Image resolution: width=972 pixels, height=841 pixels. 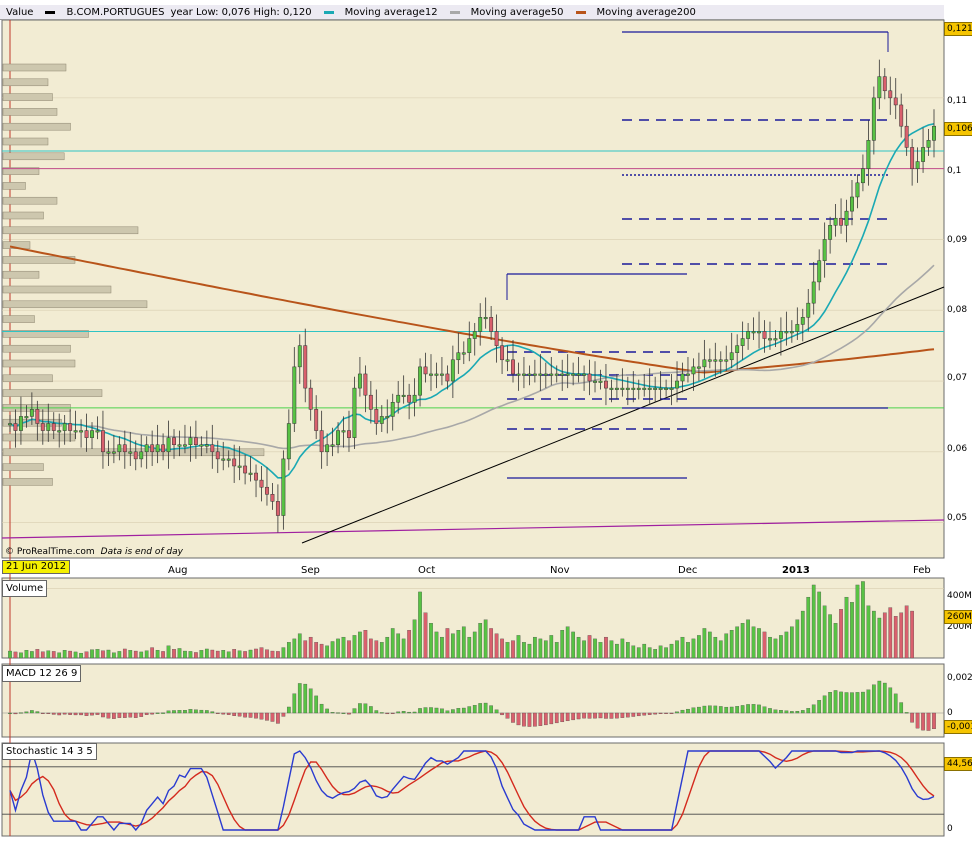 I want to click on legend-ma200: Moving average200, so click(x=633, y=12).